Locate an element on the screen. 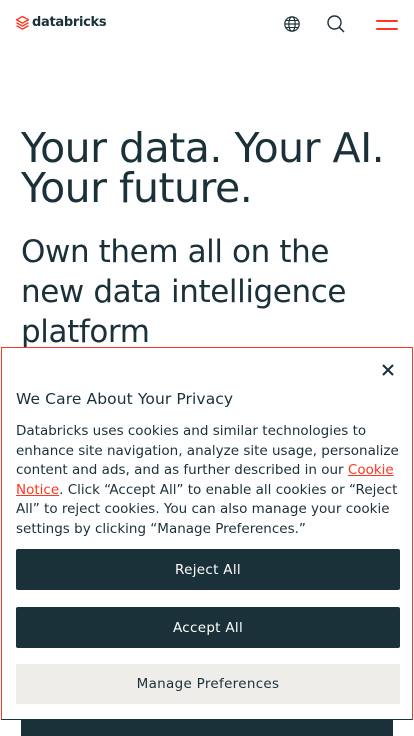 Image resolution: width=414 pixels, height=736 pixels. manage-preferences-button: Manage Preferences is located at coordinates (208, 684).